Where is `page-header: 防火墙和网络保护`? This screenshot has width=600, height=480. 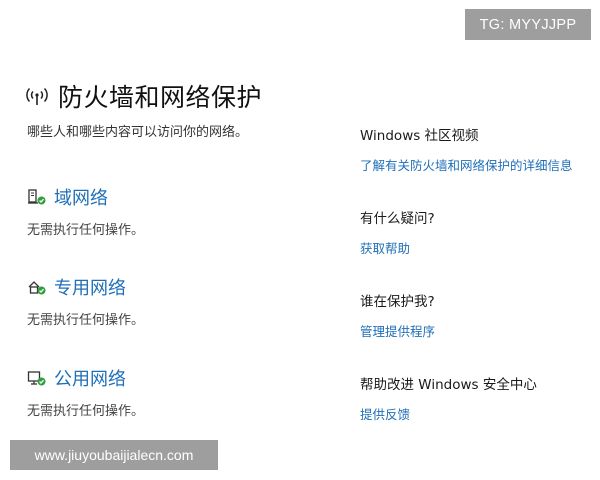 page-header: 防火墙和网络保护 is located at coordinates (143, 96).